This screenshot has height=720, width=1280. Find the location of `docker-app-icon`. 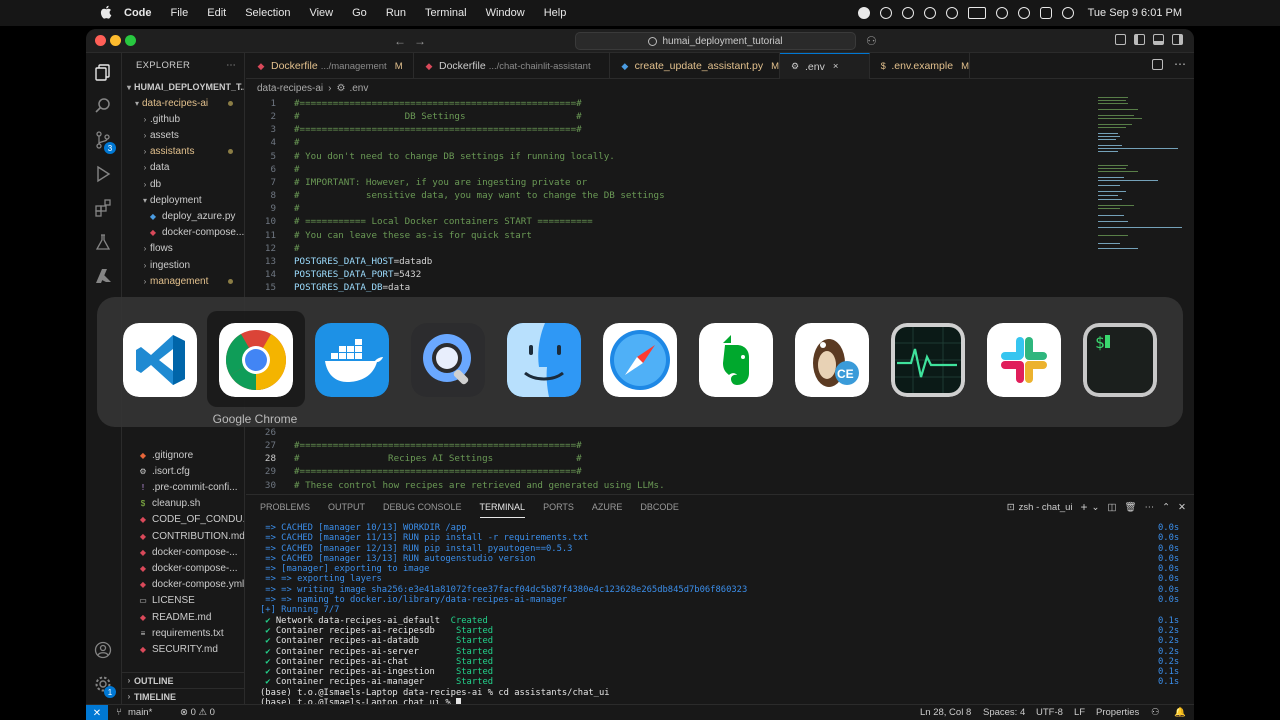

docker-app-icon is located at coordinates (352, 360).